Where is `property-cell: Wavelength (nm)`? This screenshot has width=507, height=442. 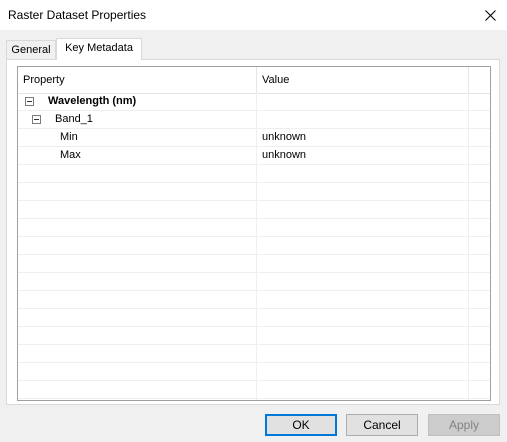
property-cell: Wavelength (nm) is located at coordinates (137, 101).